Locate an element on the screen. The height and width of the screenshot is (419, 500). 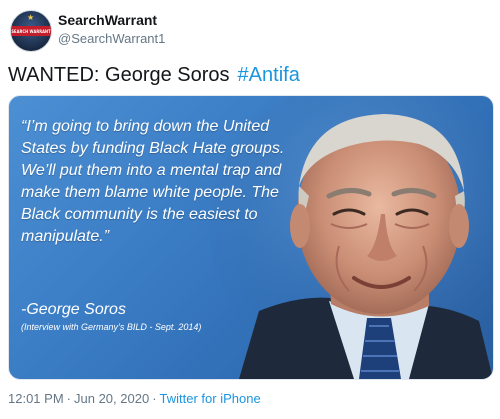
avatar-text: SEARCH WARRANT is located at coordinates (31, 31).